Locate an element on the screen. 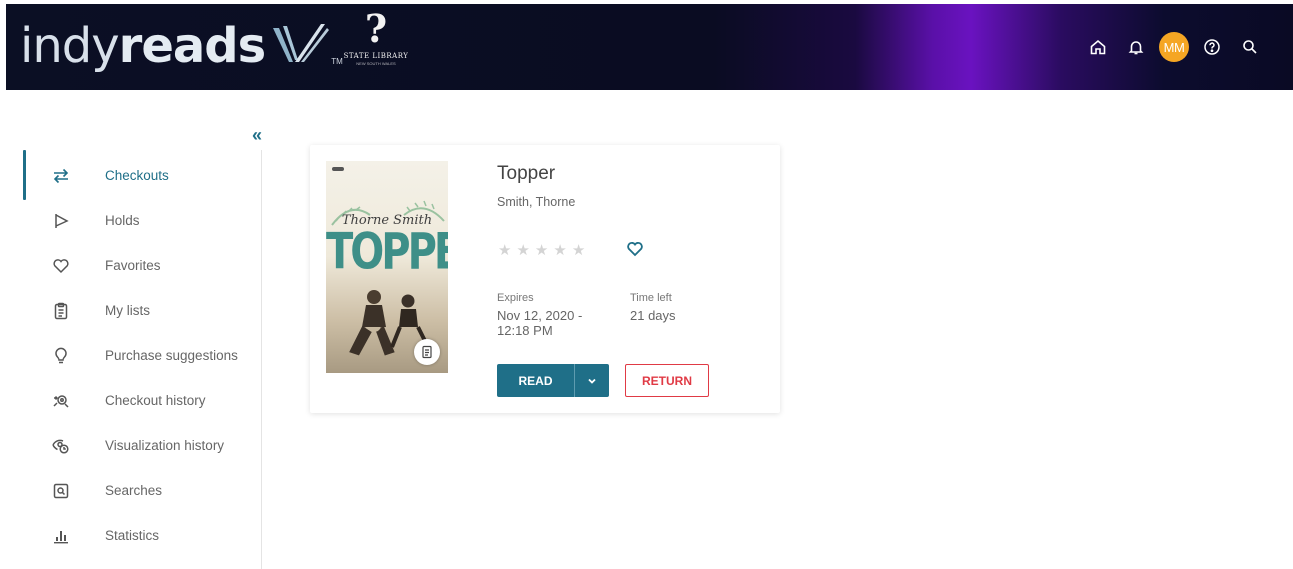 Image resolution: width=1293 pixels, height=569 pixels. sidebar-item-purchase-suggestions: Purchase suggestions is located at coordinates (130, 355).